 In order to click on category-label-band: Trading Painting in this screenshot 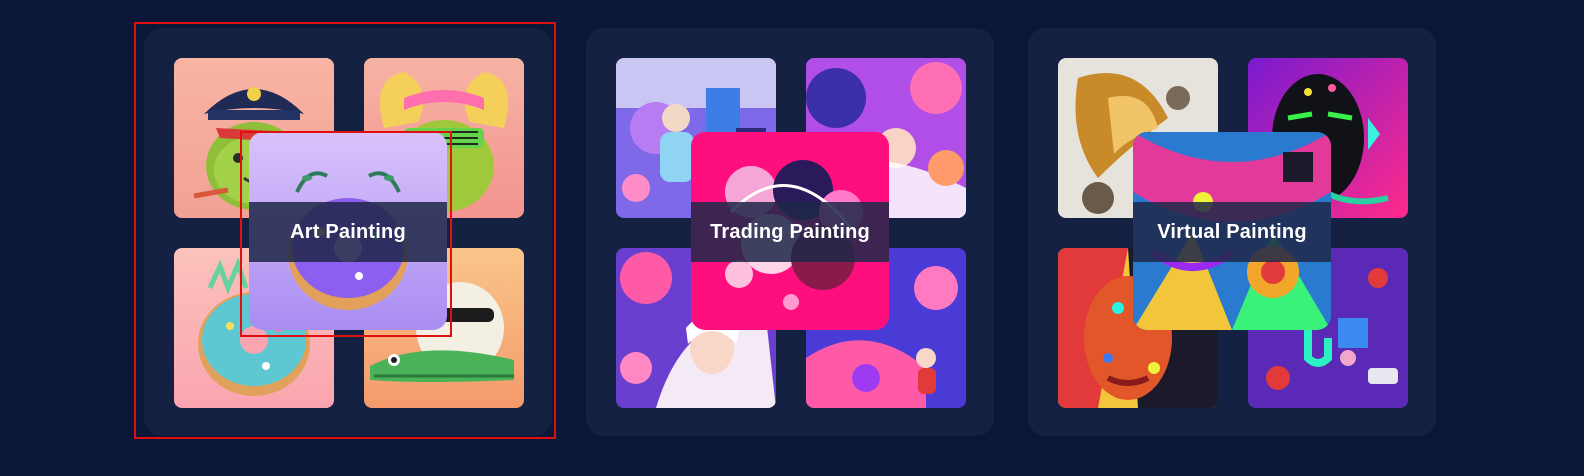, I will do `click(790, 232)`.